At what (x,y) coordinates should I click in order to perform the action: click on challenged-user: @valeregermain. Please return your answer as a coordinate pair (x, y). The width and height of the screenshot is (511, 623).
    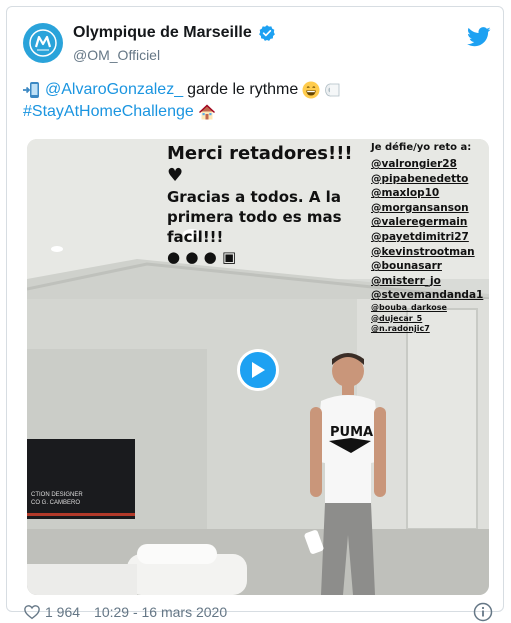
    Looking at the image, I should click on (419, 222).